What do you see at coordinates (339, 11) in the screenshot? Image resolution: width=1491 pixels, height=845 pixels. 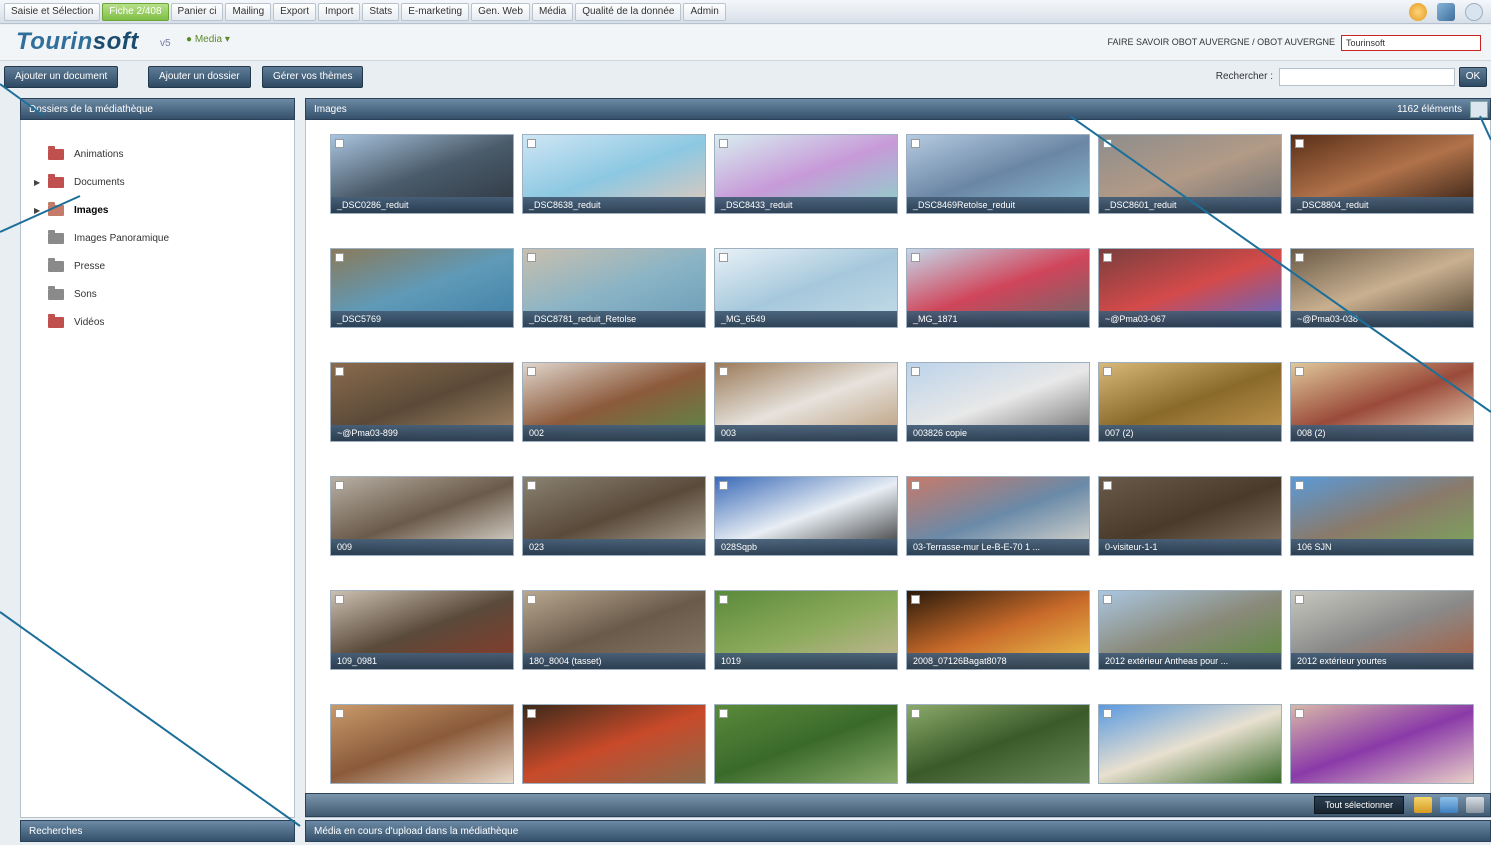 I see `menu-item: Import` at bounding box center [339, 11].